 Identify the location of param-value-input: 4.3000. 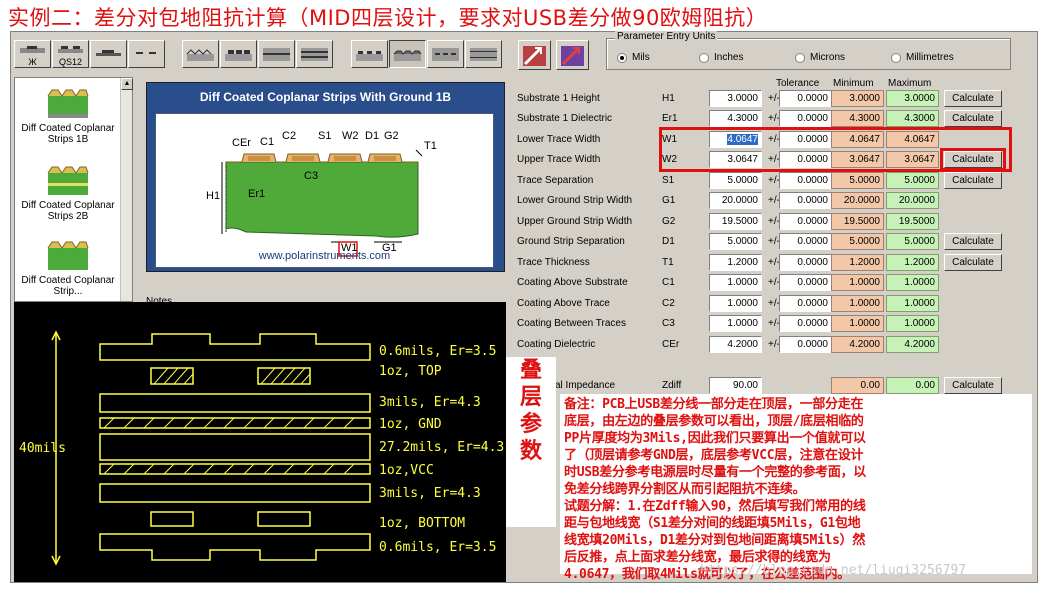
(735, 118).